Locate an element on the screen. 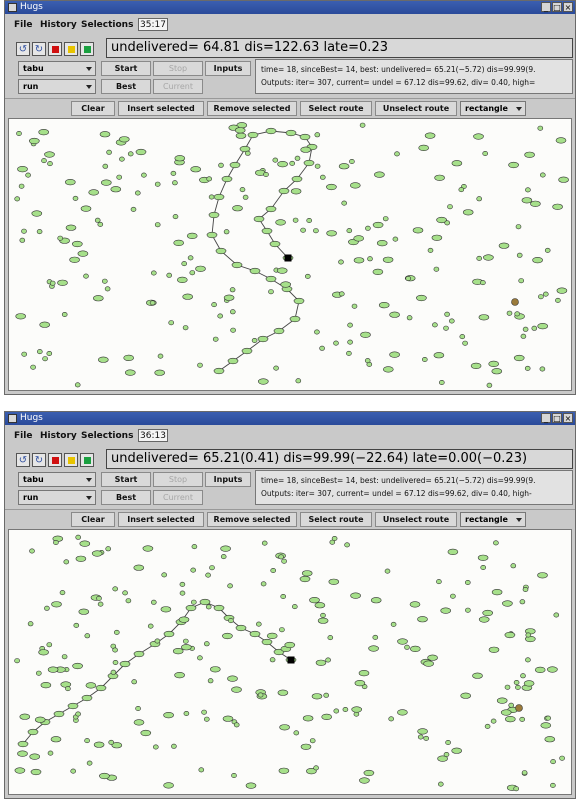  minimize-icon: _ is located at coordinates (546, 7).